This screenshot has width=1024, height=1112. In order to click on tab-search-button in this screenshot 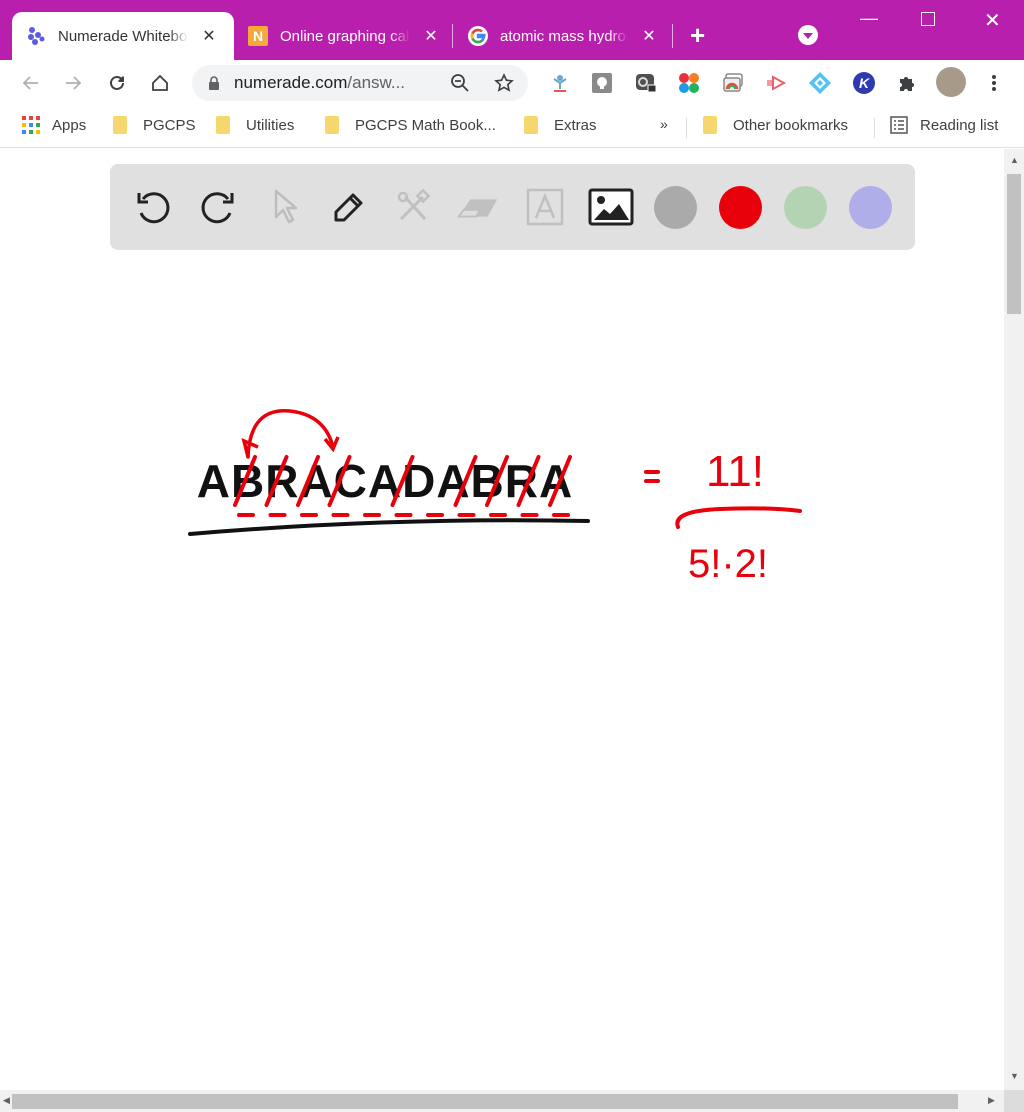, I will do `click(808, 35)`.